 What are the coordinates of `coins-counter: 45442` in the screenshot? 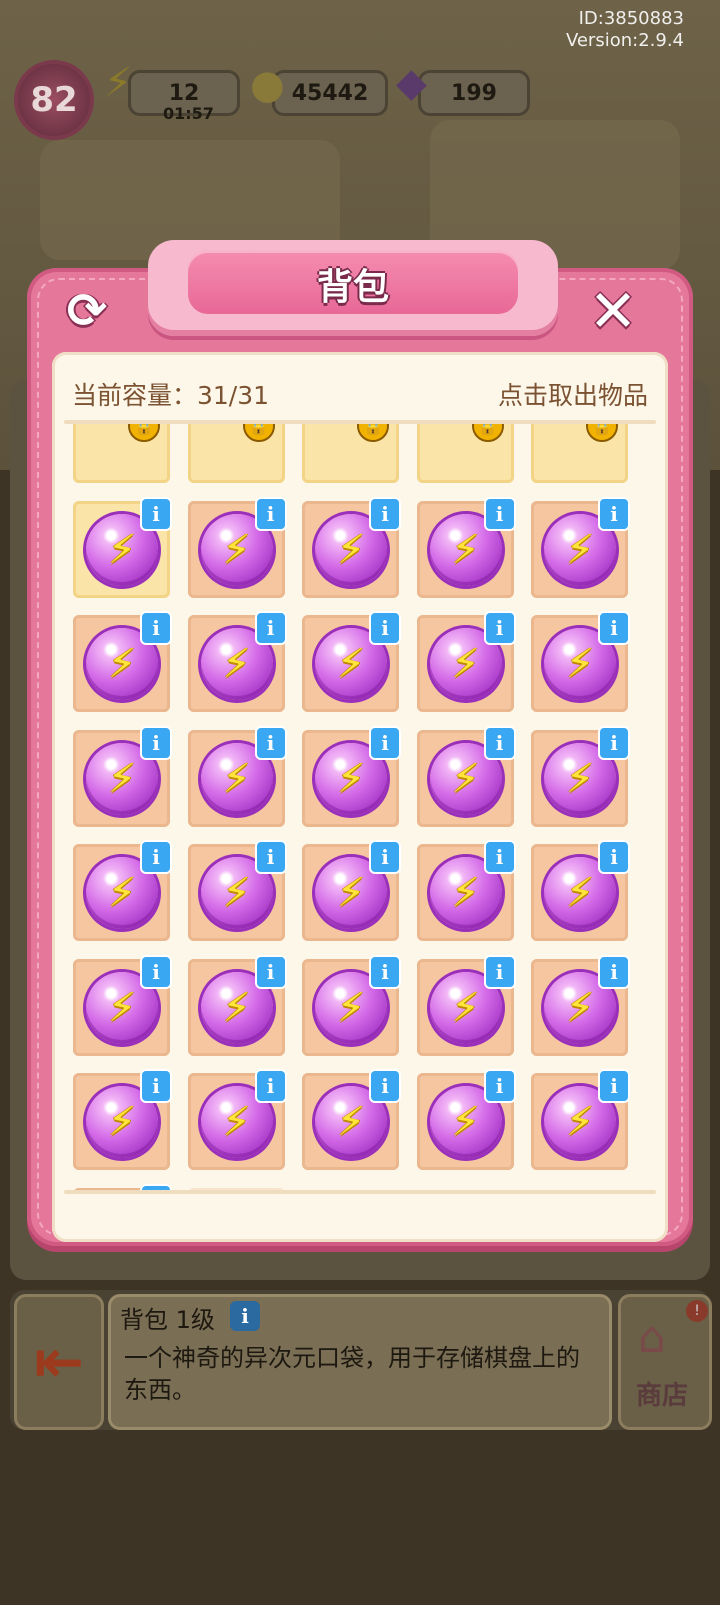 It's located at (330, 93).